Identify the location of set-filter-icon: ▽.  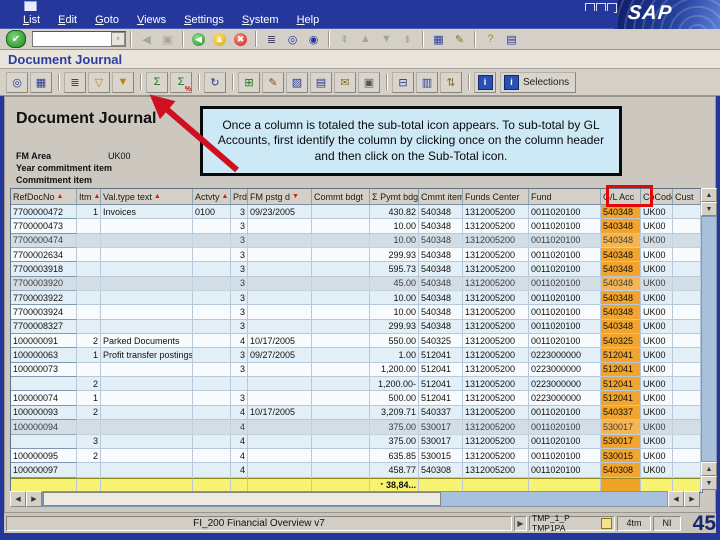
(99, 82).